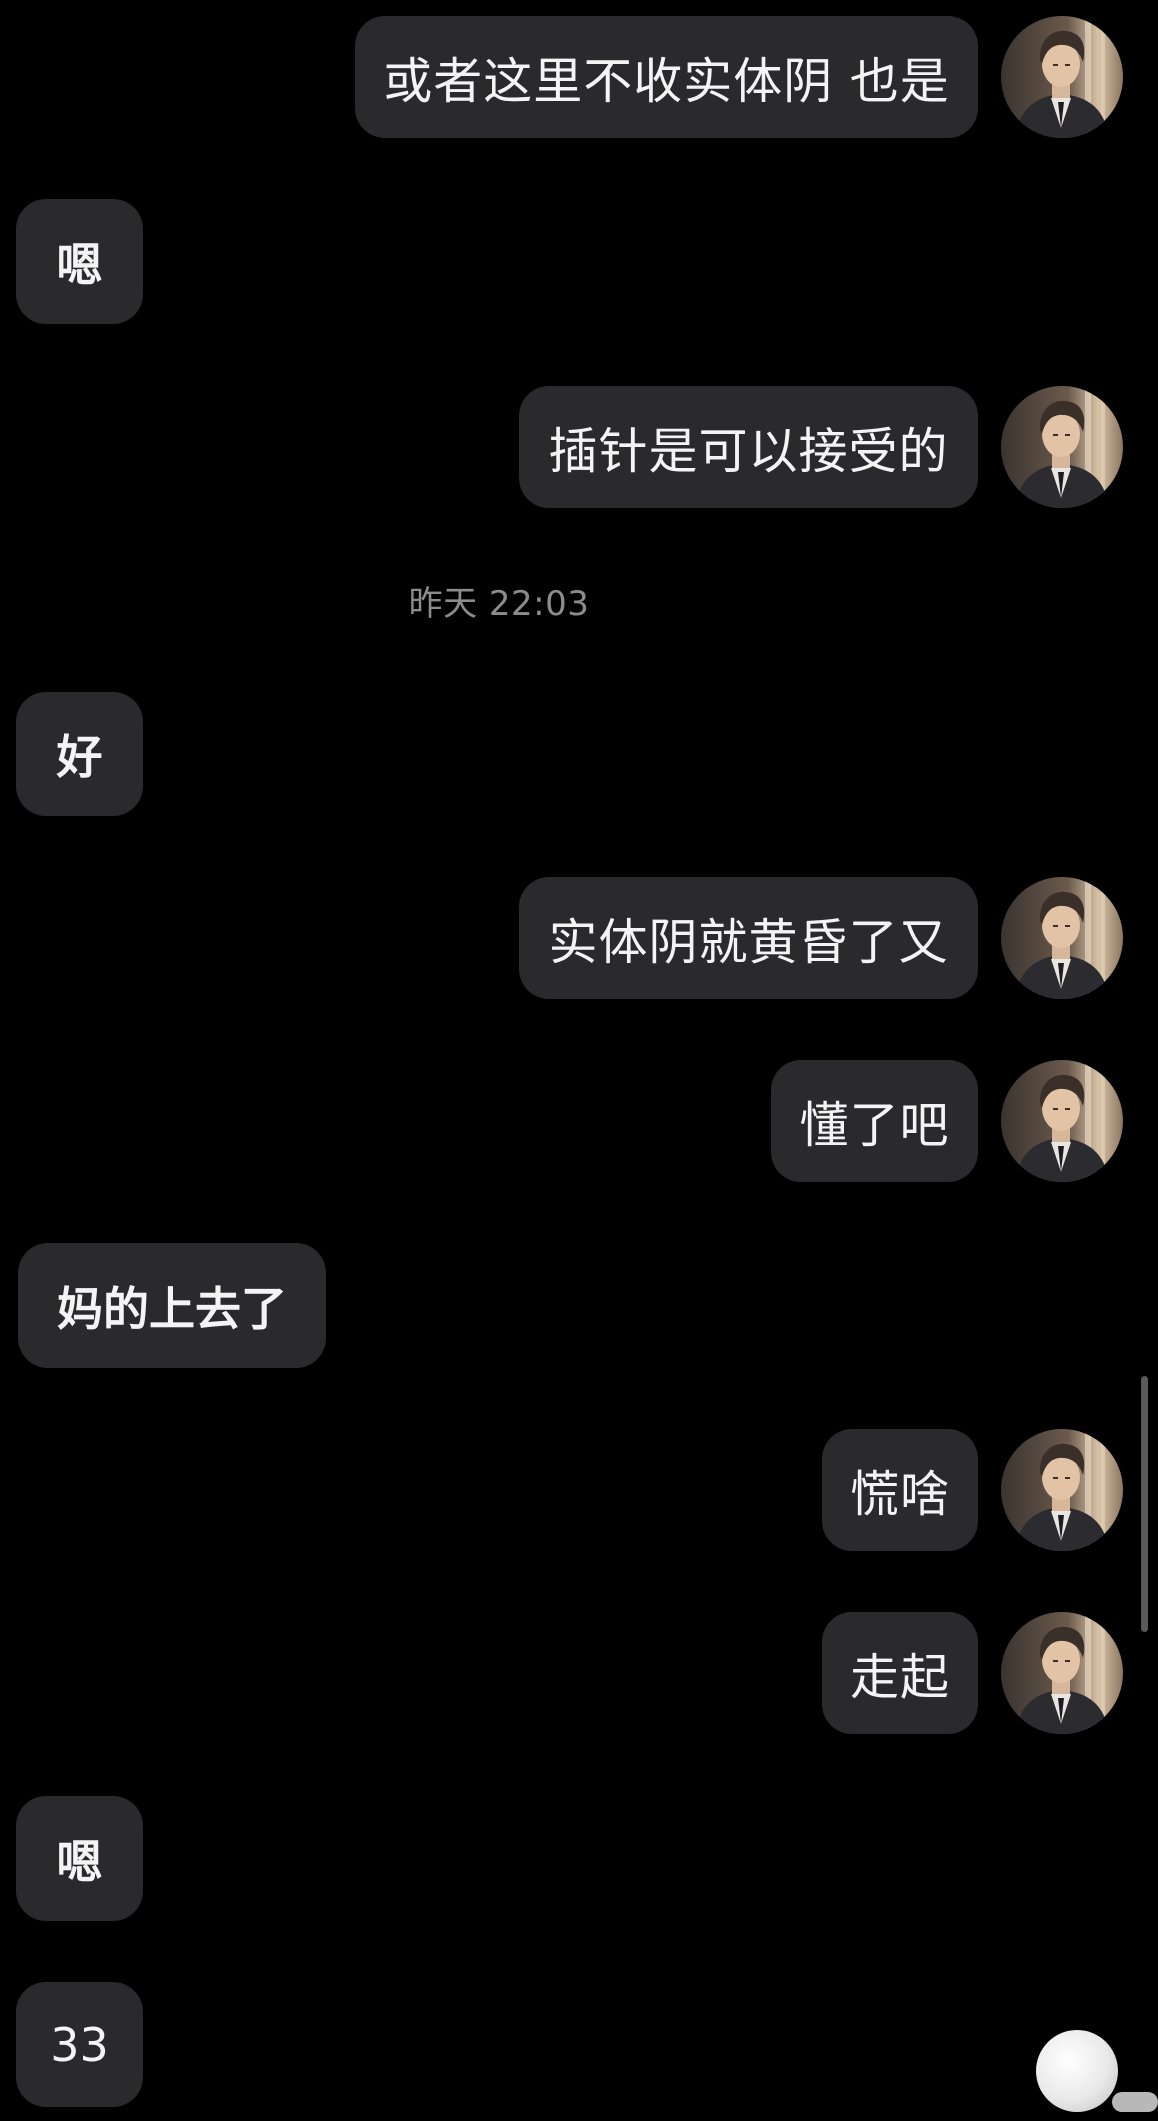 The width and height of the screenshot is (1158, 2121). Describe the element at coordinates (899, 1677) in the screenshot. I see `message-text: 走起` at that location.